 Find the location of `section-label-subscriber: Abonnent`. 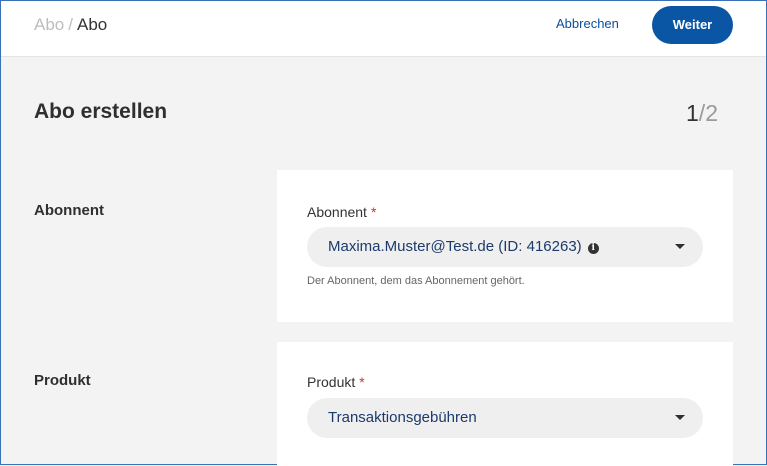

section-label-subscriber: Abonnent is located at coordinates (69, 210).